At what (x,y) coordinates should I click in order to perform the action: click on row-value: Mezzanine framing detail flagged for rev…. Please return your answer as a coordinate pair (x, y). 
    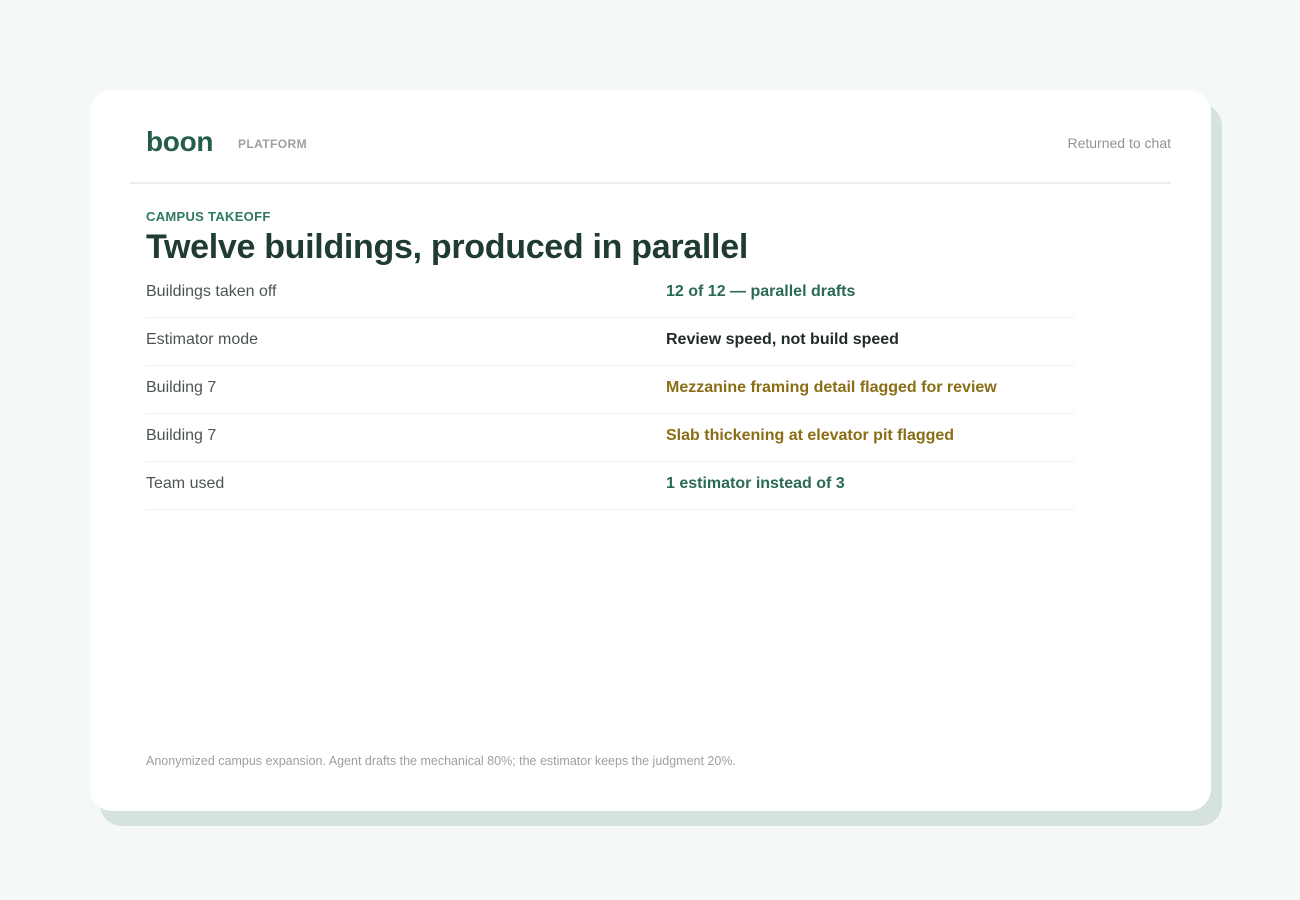
    Looking at the image, I should click on (831, 387).